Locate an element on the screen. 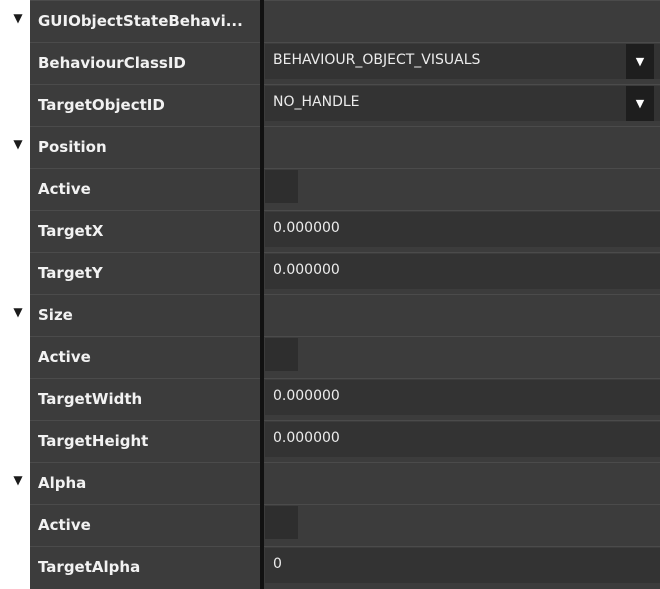 This screenshot has width=660, height=589. target-height-input: 0.000000 is located at coordinates (462, 439).